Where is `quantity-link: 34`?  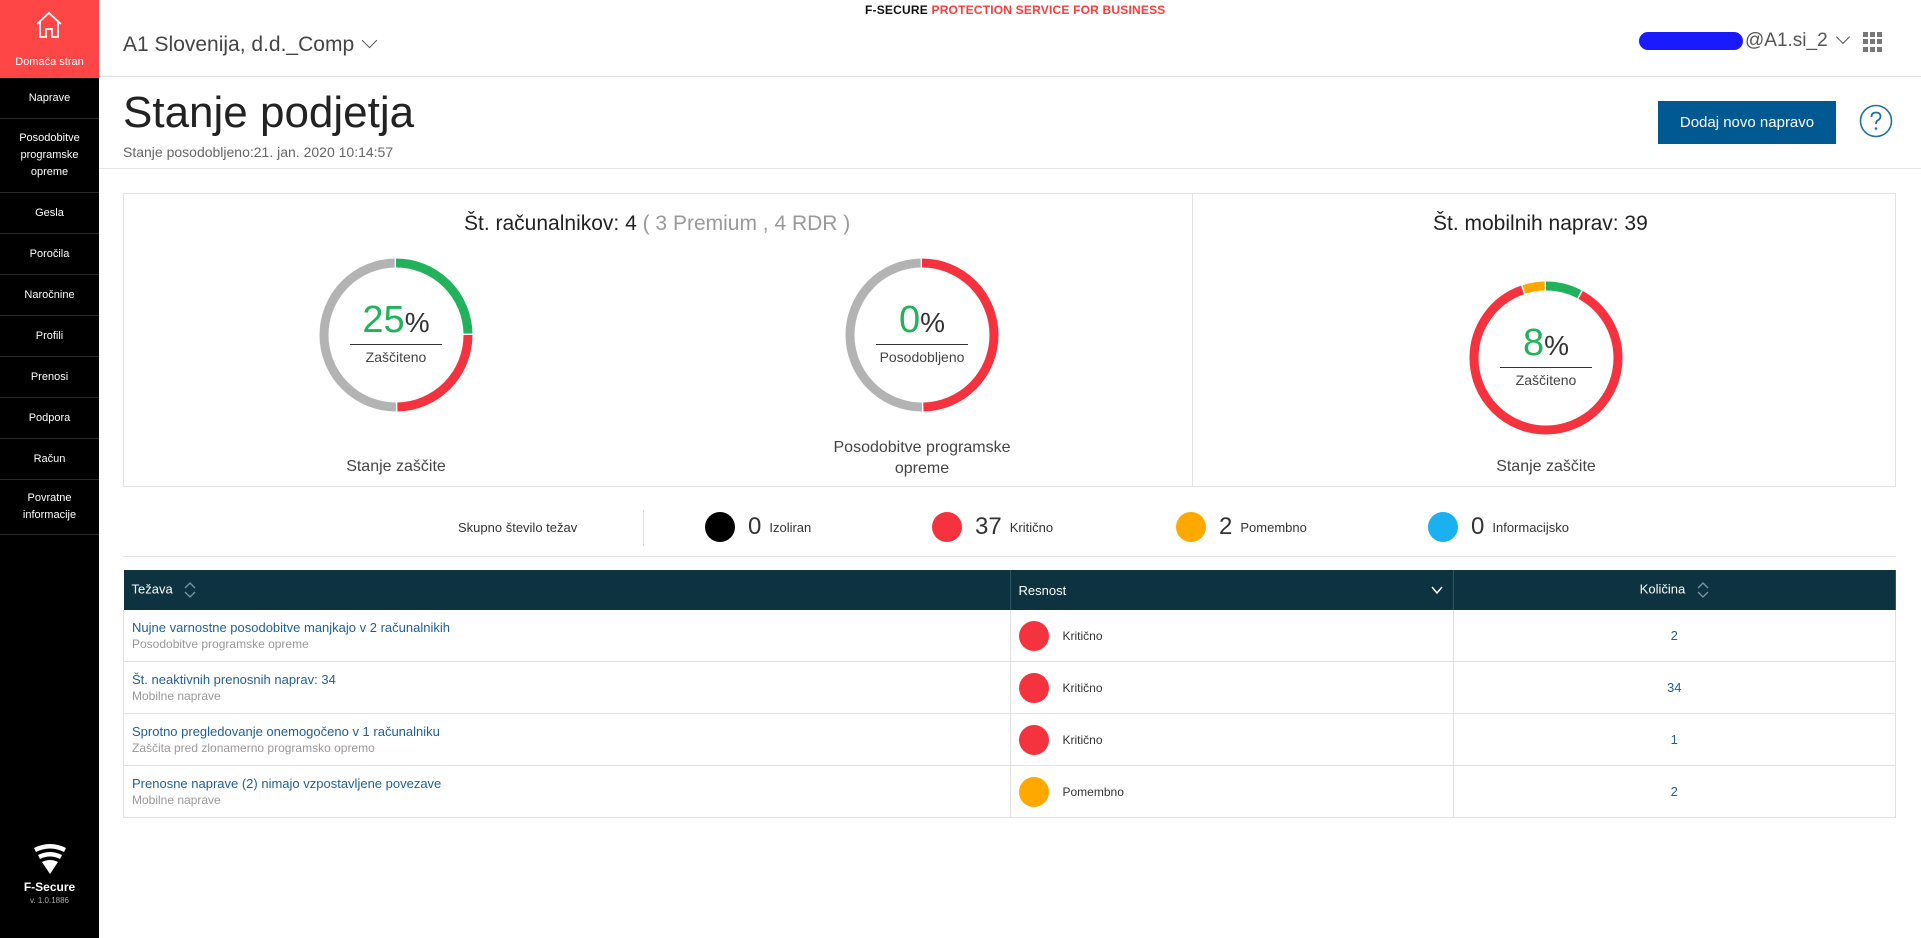
quantity-link: 34 is located at coordinates (1674, 687).